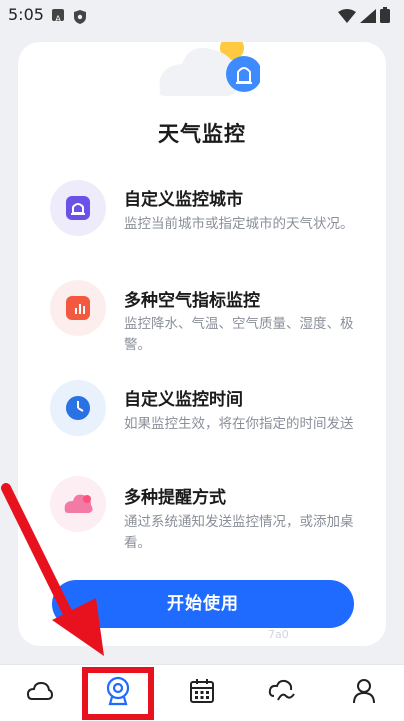 The height and width of the screenshot is (721, 404). Describe the element at coordinates (78, 408) in the screenshot. I see `clock-icon` at that location.